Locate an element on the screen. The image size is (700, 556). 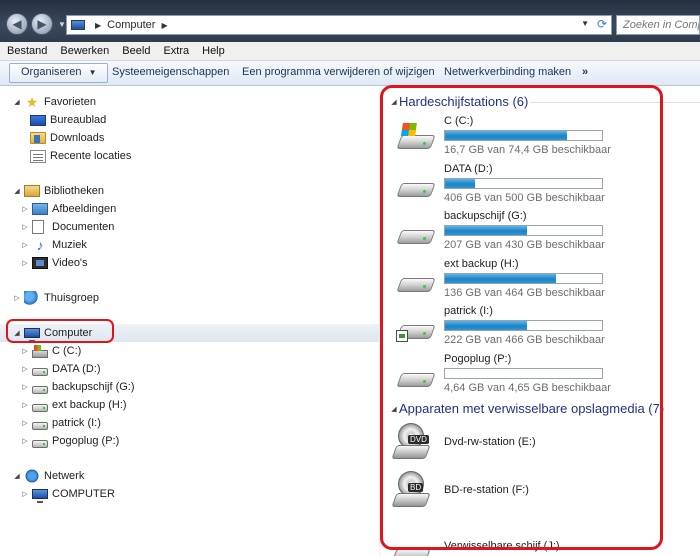
windows-drive-icon is located at coordinates (40, 351).